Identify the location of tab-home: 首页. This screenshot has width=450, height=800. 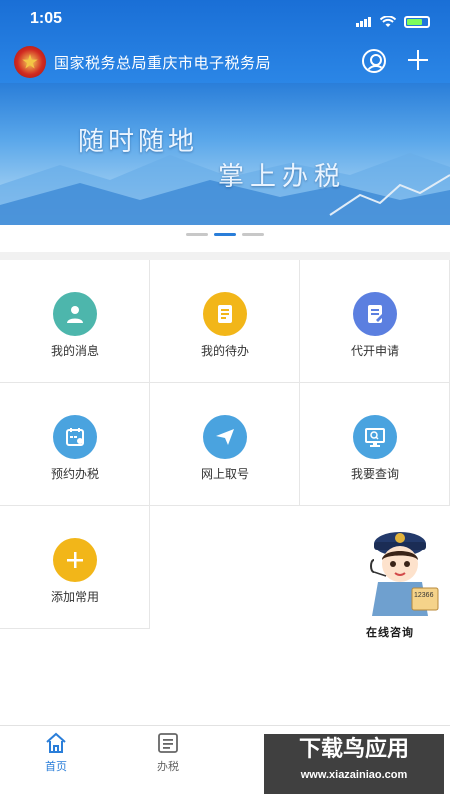
(56, 753).